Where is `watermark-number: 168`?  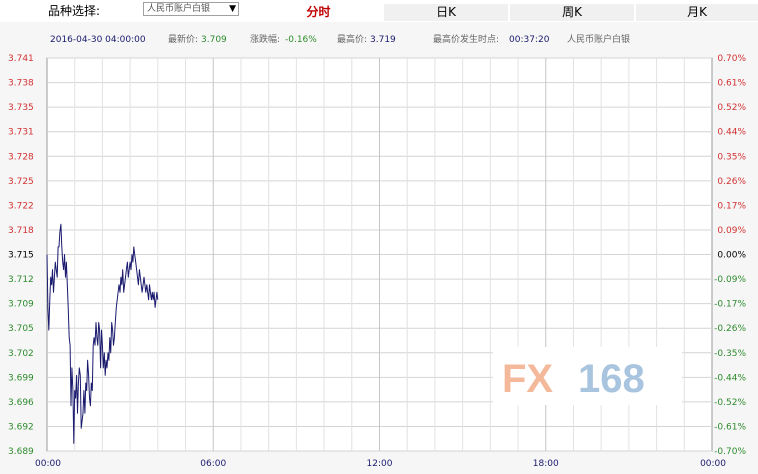
watermark-number: 168 is located at coordinates (611, 379).